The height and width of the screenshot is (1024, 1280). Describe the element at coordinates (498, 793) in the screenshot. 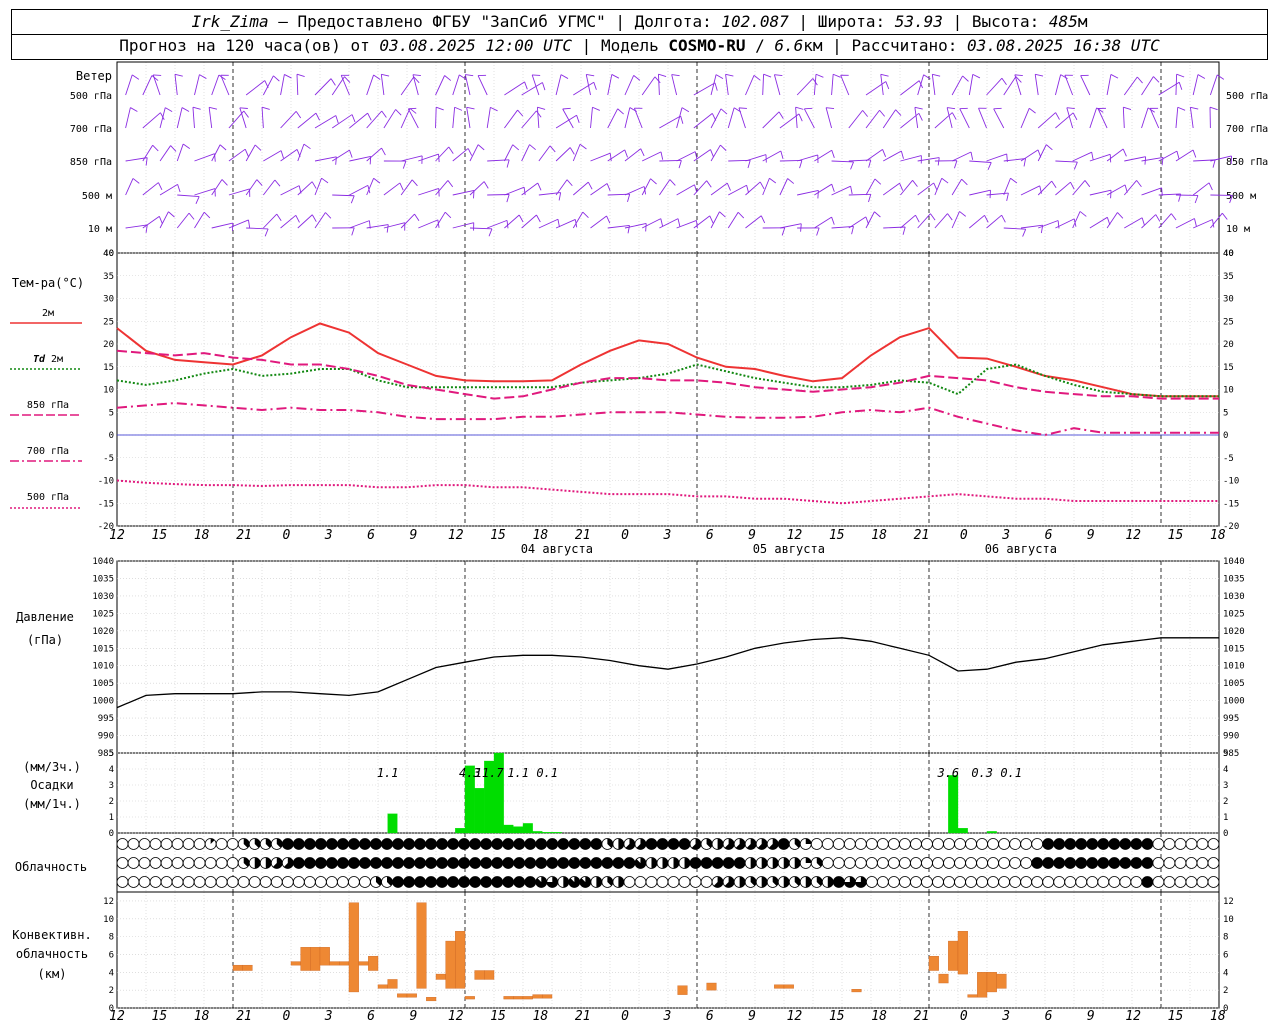

I see `precip-bar` at that location.